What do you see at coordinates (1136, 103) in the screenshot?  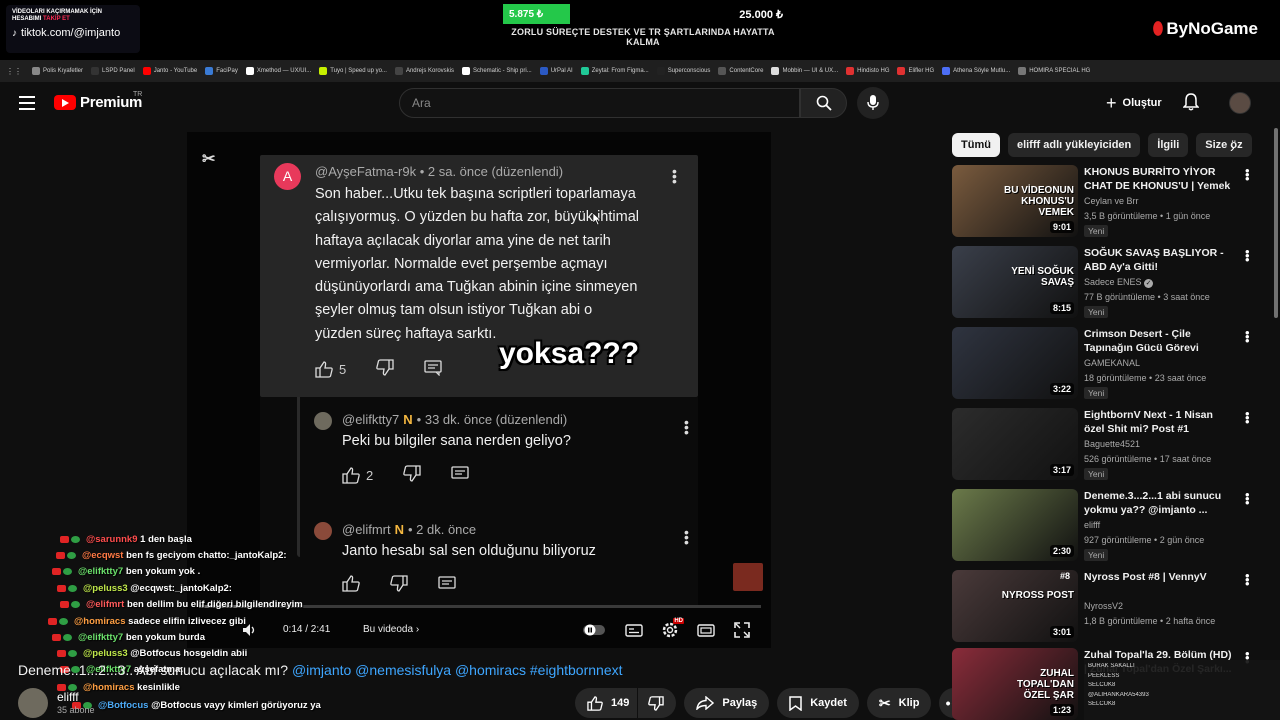 I see `create-button: + Oluştur` at bounding box center [1136, 103].